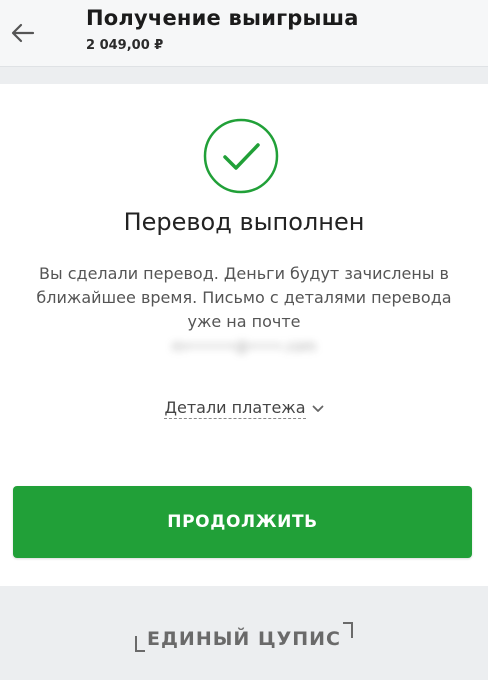 The width and height of the screenshot is (488, 680). What do you see at coordinates (244, 33) in the screenshot?
I see `header-bar: Получение выигрыша 2 049,00 ₽` at bounding box center [244, 33].